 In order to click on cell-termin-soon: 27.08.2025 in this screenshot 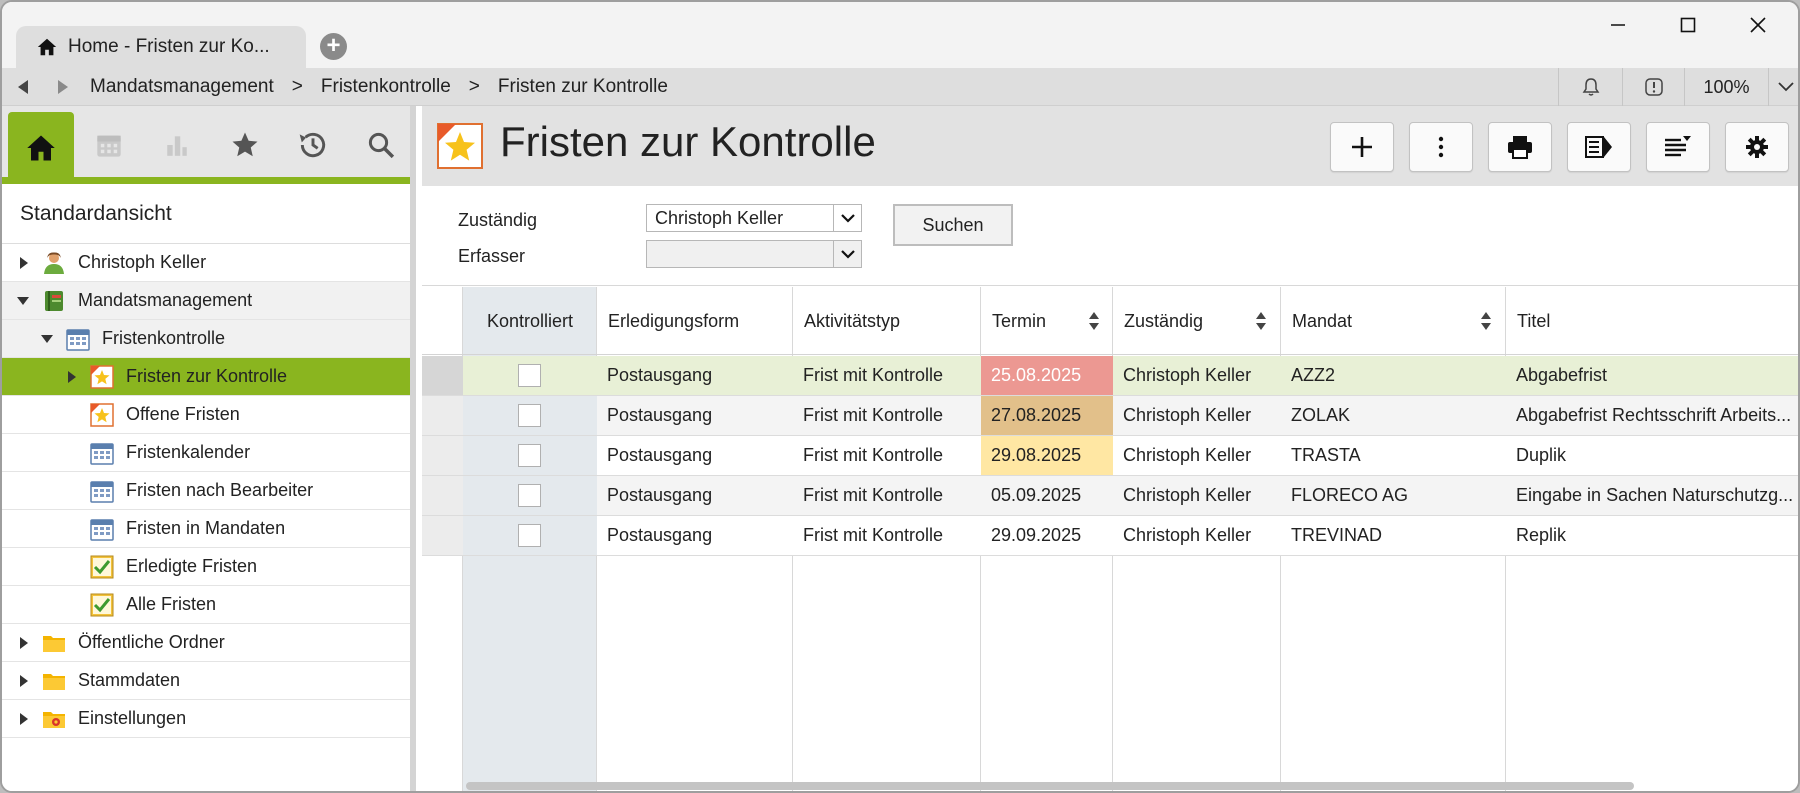, I will do `click(1047, 415)`.